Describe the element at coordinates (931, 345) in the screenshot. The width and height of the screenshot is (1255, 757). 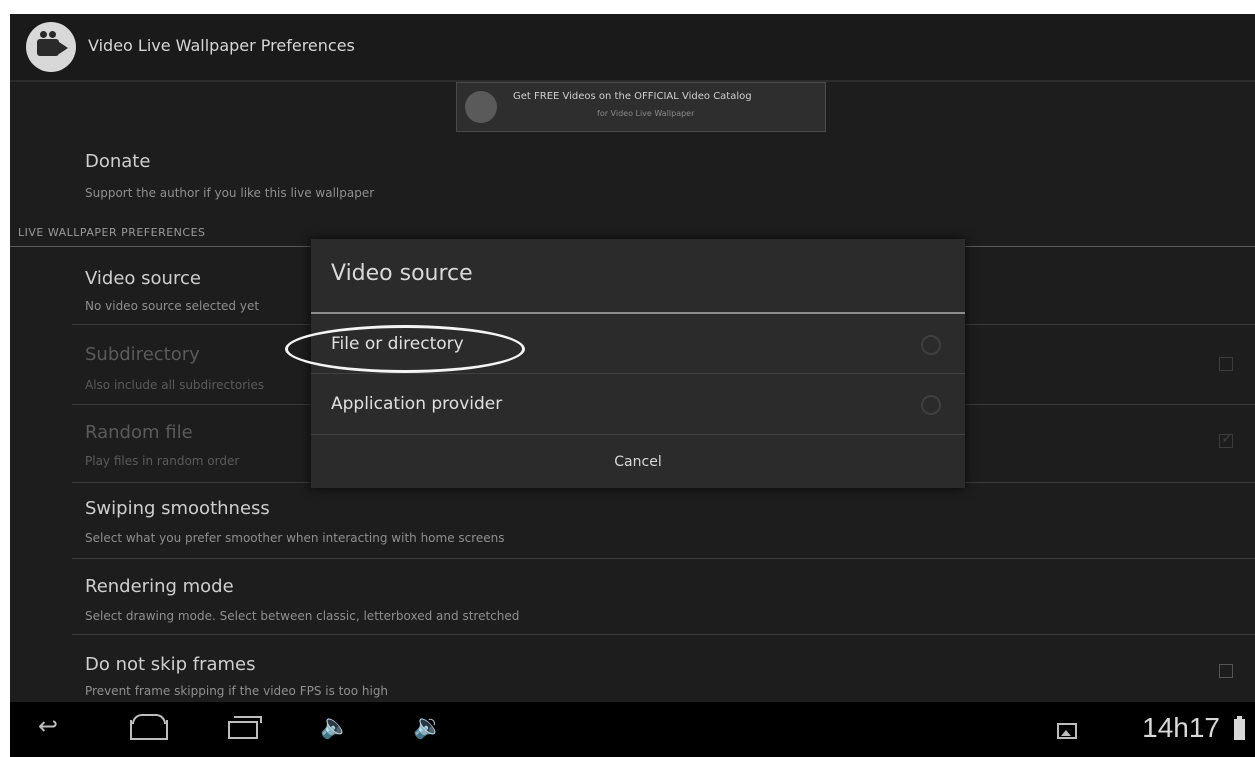
I see `radio-file-or-directory` at that location.